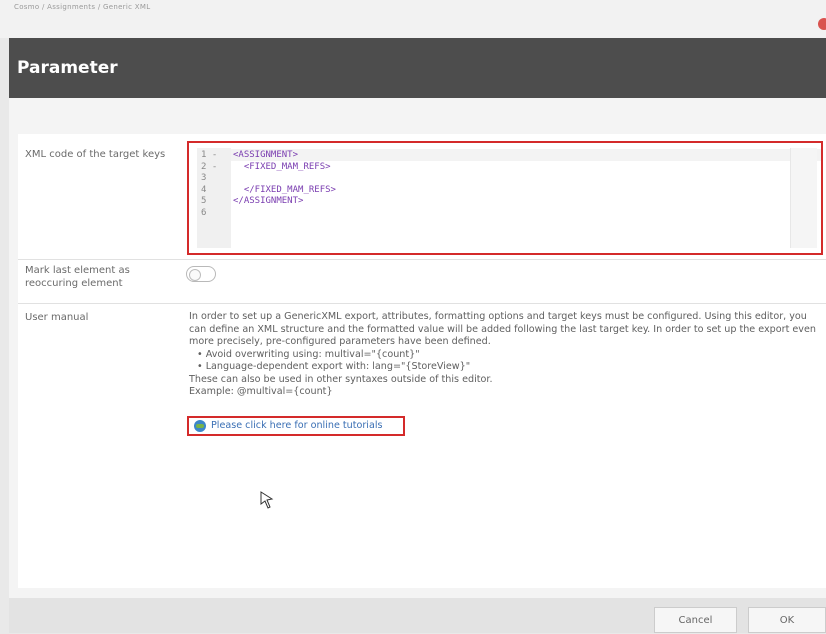 Image resolution: width=826 pixels, height=634 pixels. I want to click on online-tutorials-link: Please click here for online tutorials, so click(296, 426).